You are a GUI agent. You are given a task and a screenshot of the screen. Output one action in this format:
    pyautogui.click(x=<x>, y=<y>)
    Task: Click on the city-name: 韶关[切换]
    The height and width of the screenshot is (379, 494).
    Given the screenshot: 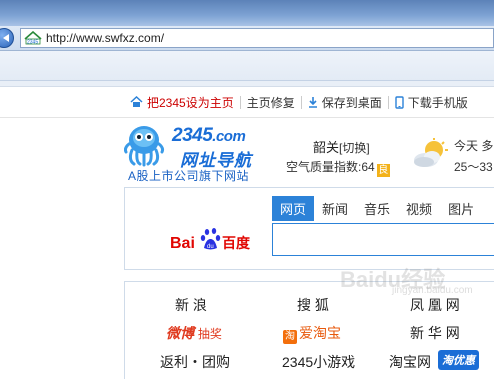 What is the action you would take?
    pyautogui.click(x=341, y=146)
    